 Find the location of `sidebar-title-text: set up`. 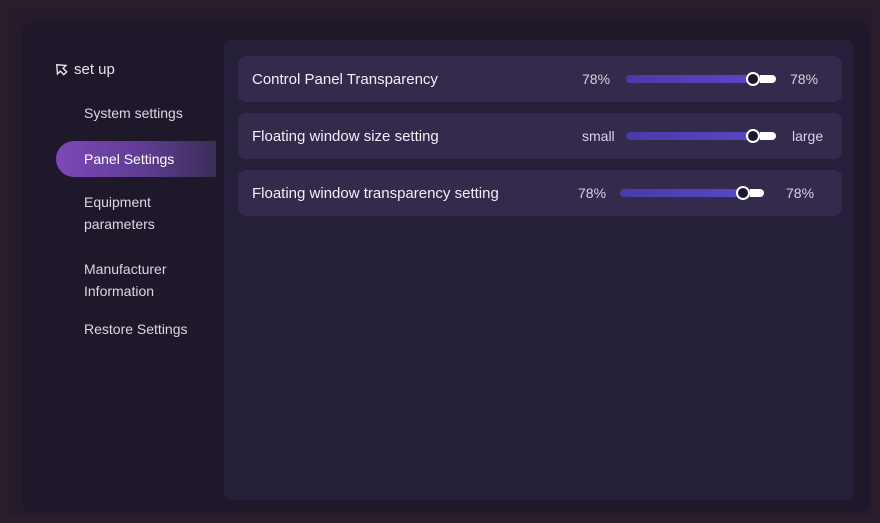

sidebar-title-text: set up is located at coordinates (94, 69).